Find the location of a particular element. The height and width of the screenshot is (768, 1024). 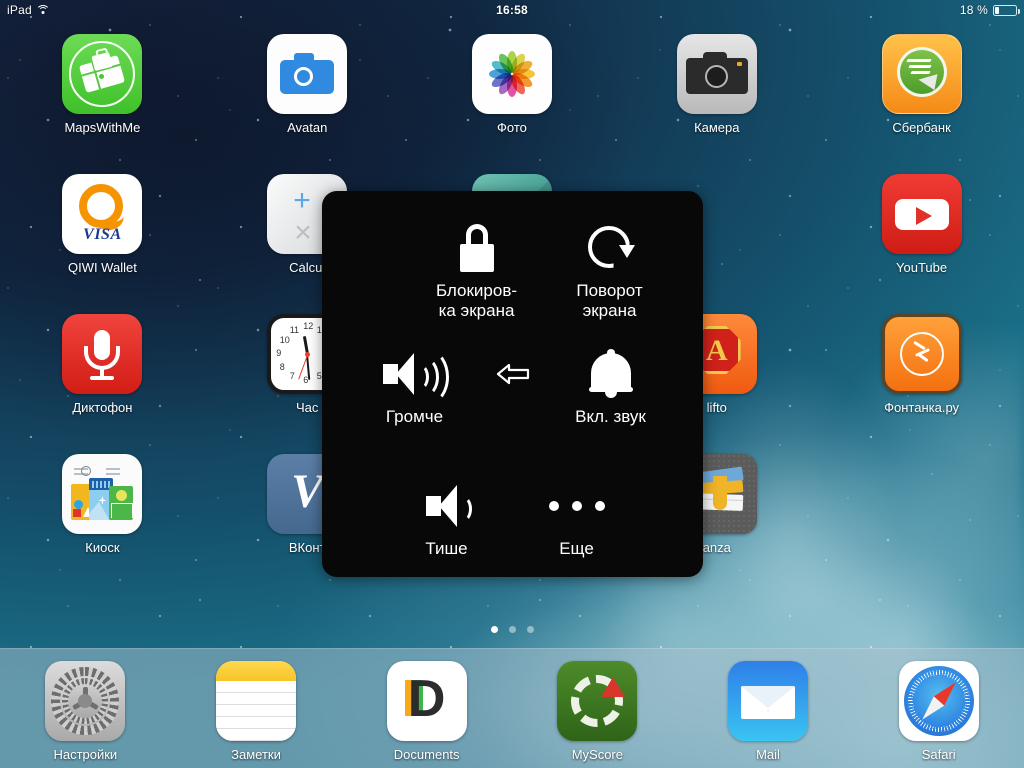

status-bar-clock: 16:58 is located at coordinates (512, 10).